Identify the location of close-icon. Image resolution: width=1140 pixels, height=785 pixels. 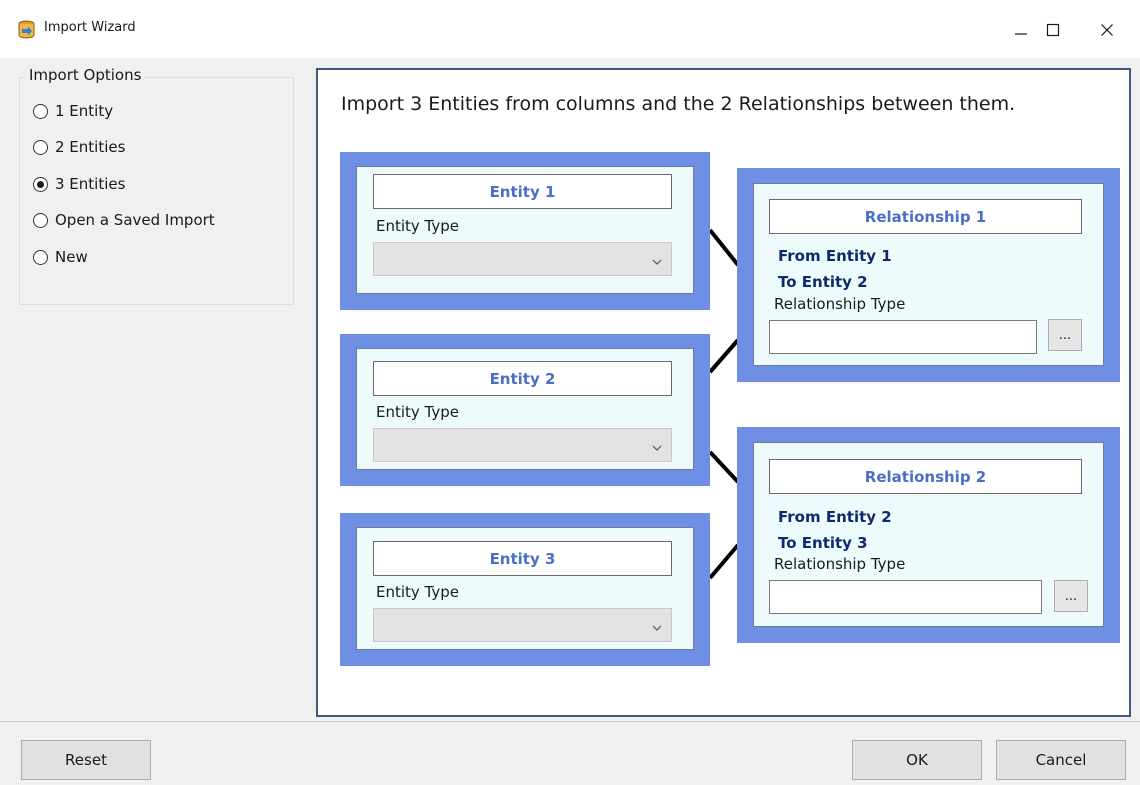
(1107, 30).